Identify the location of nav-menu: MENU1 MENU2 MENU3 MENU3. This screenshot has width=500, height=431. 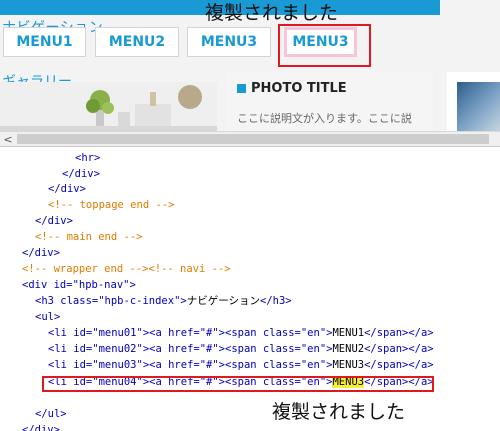
(250, 44).